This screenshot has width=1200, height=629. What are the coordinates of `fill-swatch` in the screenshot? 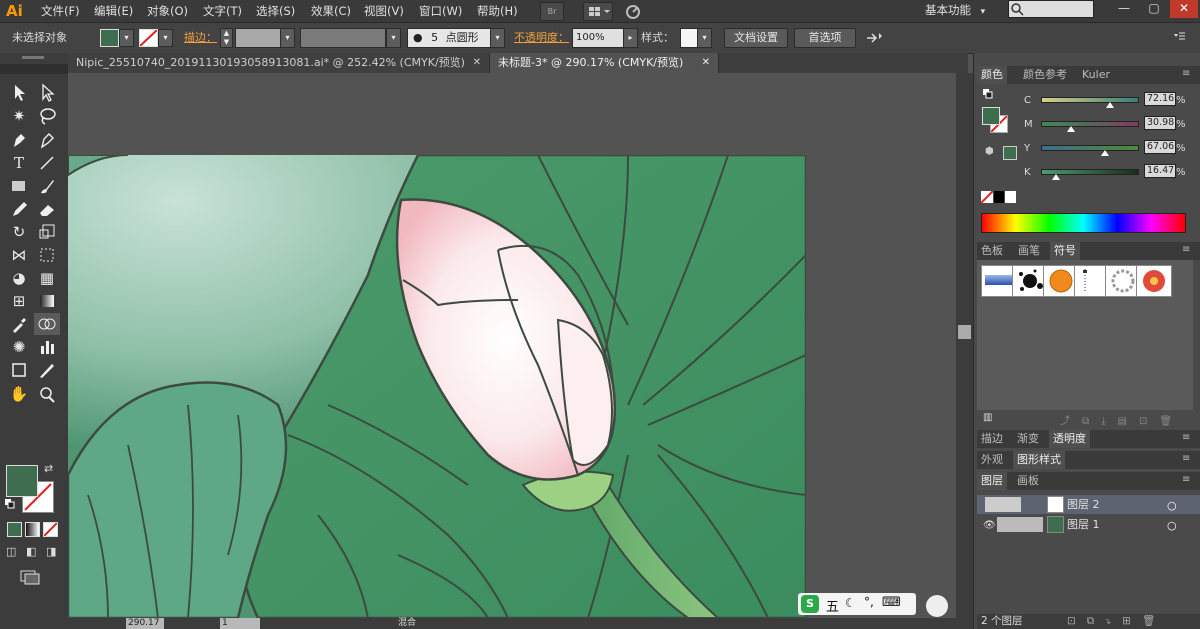 It's located at (109, 38).